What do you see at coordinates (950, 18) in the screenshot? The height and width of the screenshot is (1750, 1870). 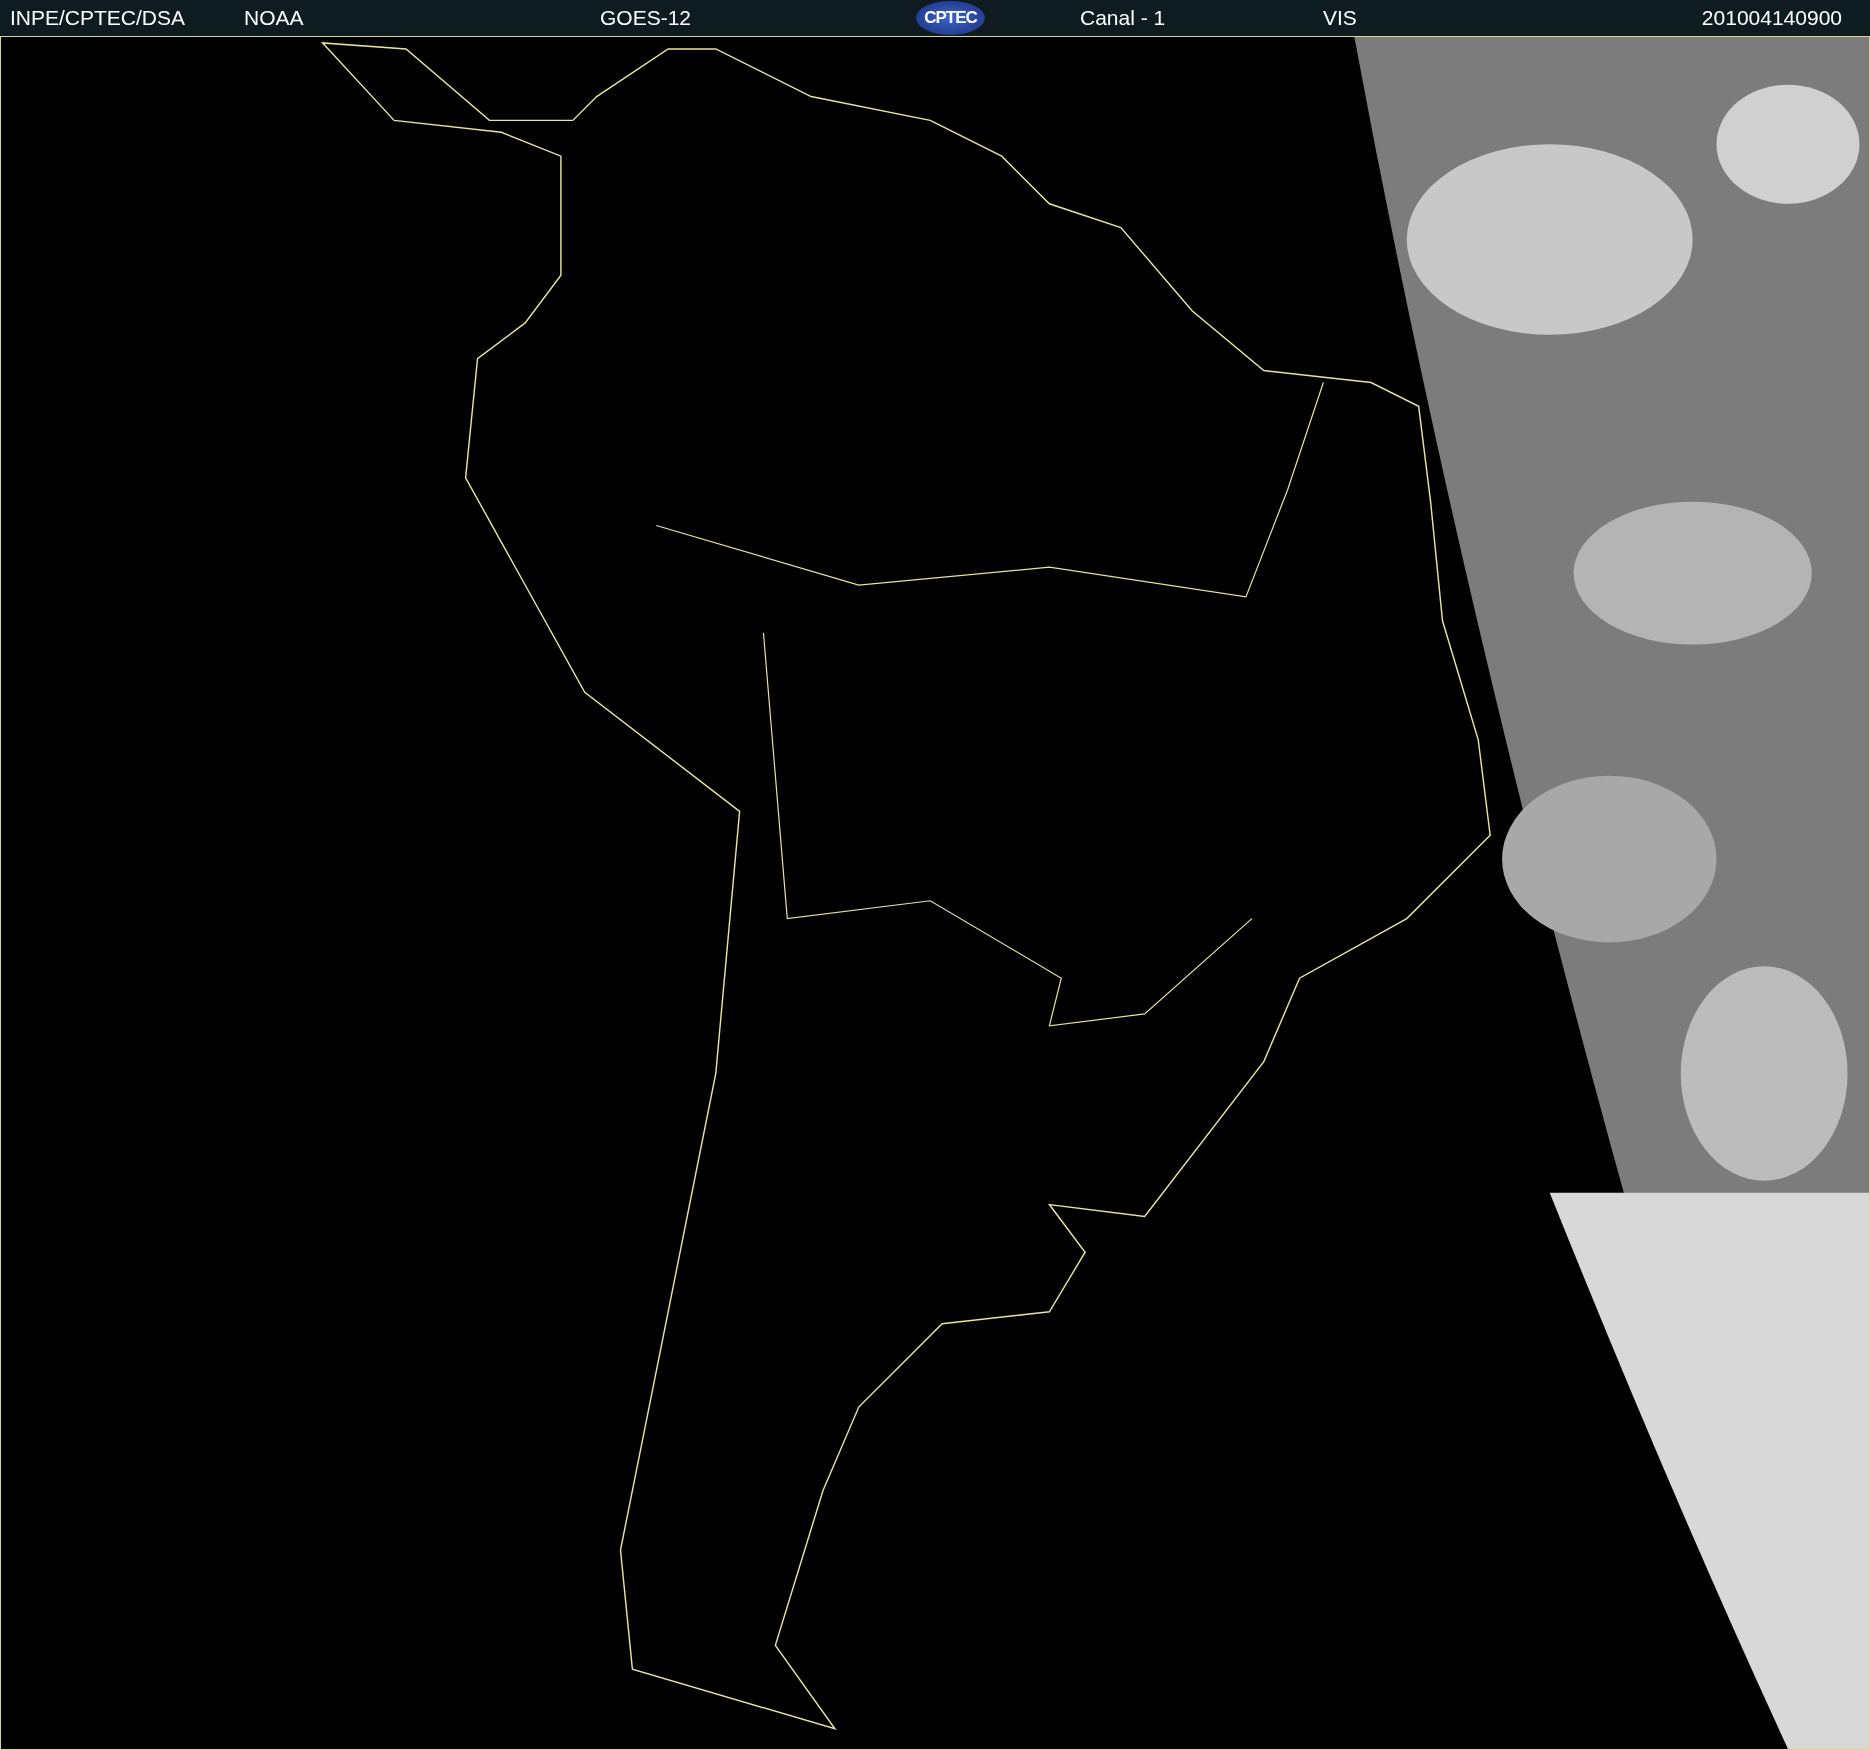 I see `logo: CPTEC` at bounding box center [950, 18].